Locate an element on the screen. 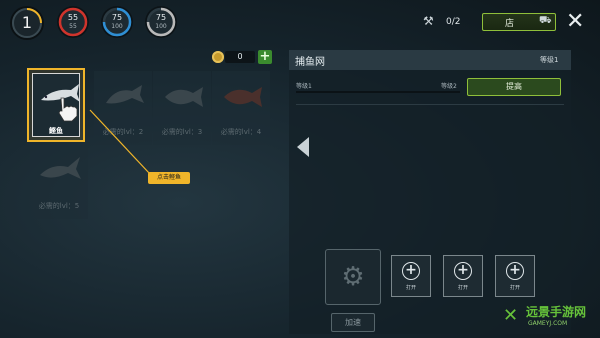  gear-icon: ⚙ is located at coordinates (353, 277).